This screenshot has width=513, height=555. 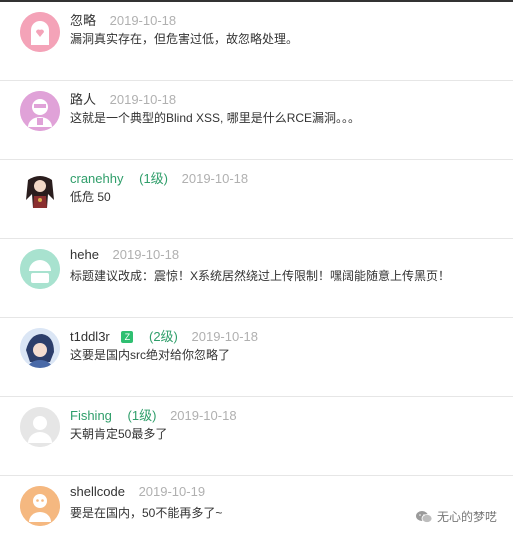 I want to click on comment-author: 忽略, so click(x=83, y=20).